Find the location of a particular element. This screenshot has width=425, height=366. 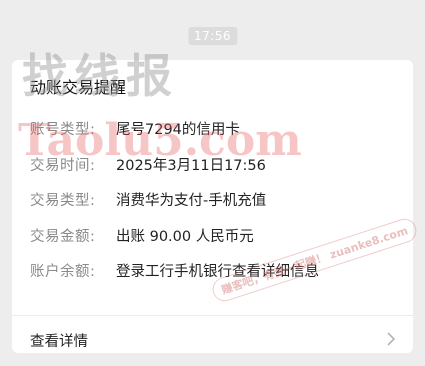

account-balance-value: 登录工行手机银行查看详细信息 is located at coordinates (217, 272).